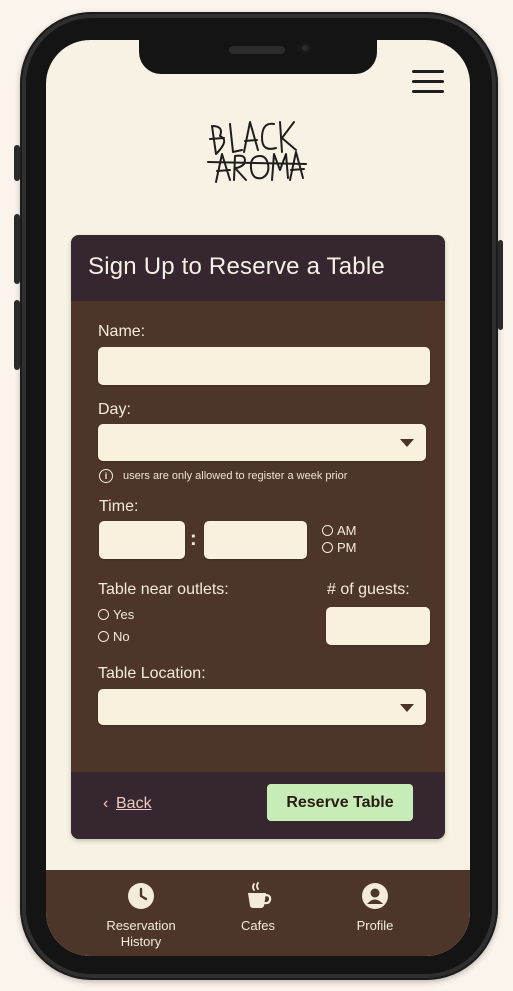 This screenshot has height=991, width=513. What do you see at coordinates (258, 925) in the screenshot?
I see `nav-label-cafes: Cafes` at bounding box center [258, 925].